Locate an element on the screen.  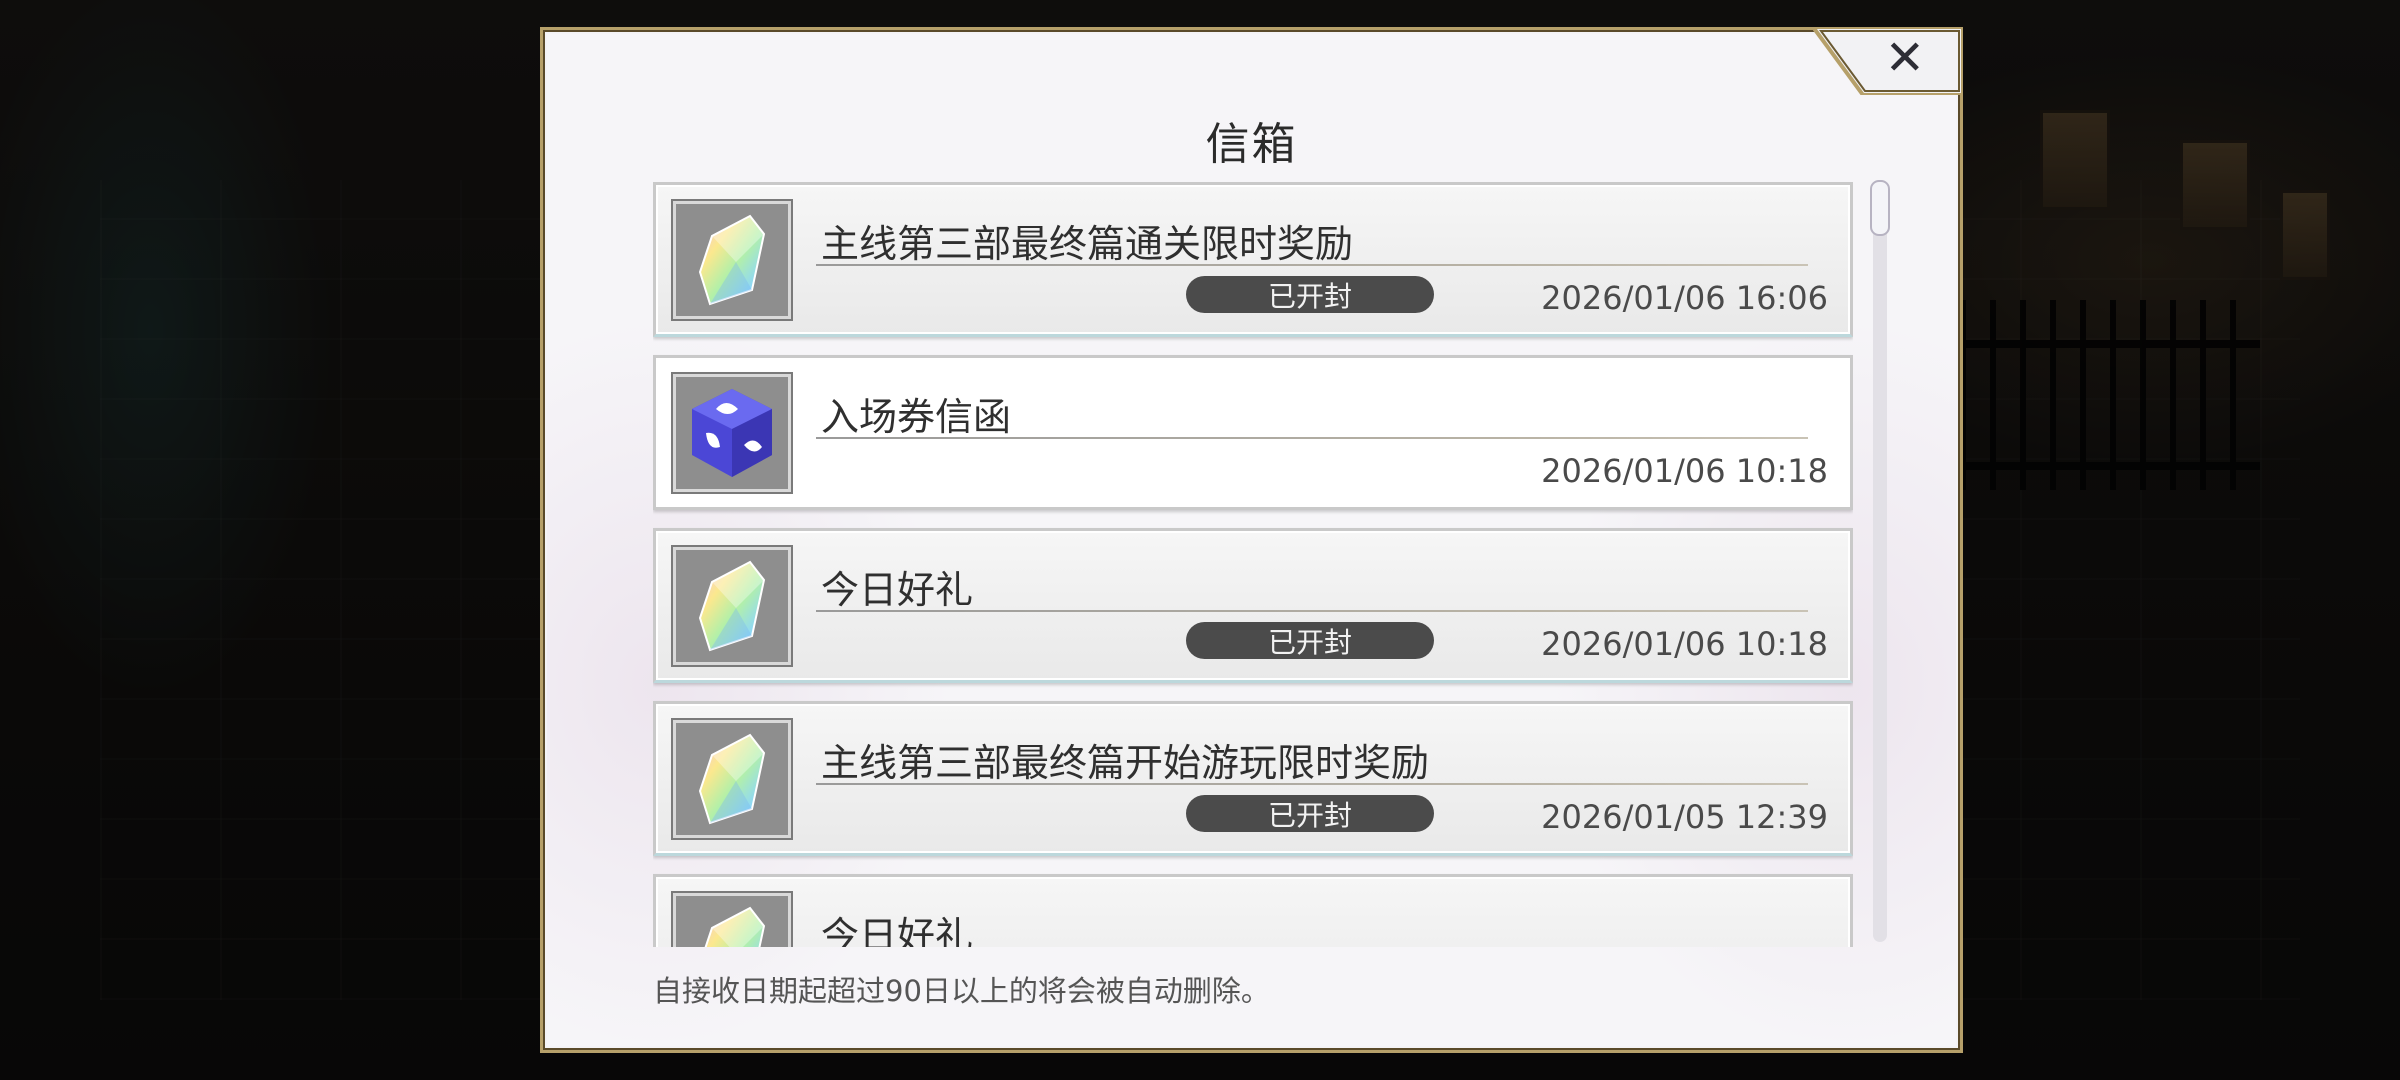
mail-title: 入场券信函 is located at coordinates (916, 417).